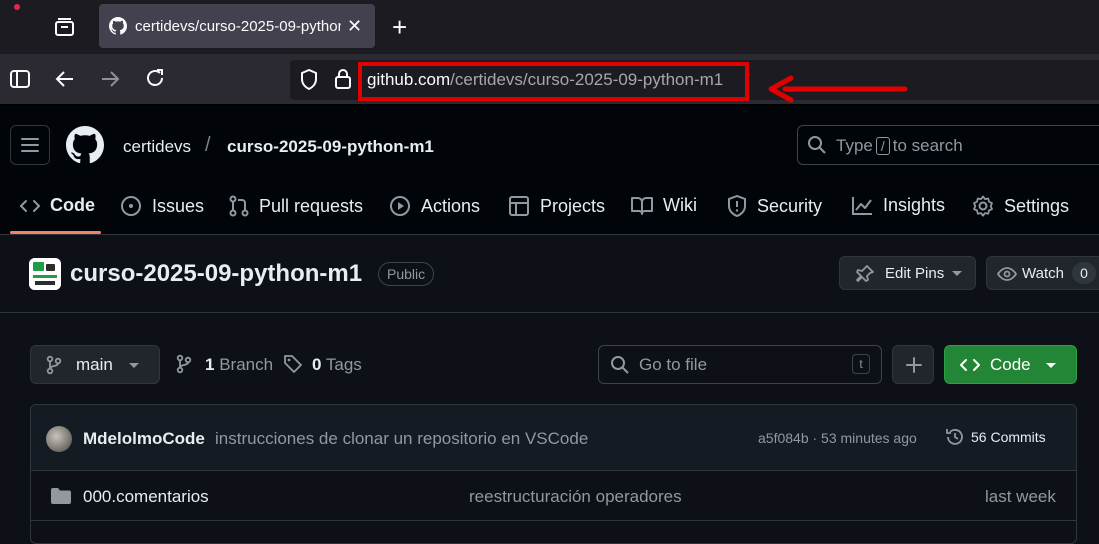 Image resolution: width=1099 pixels, height=544 pixels. Describe the element at coordinates (1037, 205) in the screenshot. I see `tab-settings-label: Settings` at that location.